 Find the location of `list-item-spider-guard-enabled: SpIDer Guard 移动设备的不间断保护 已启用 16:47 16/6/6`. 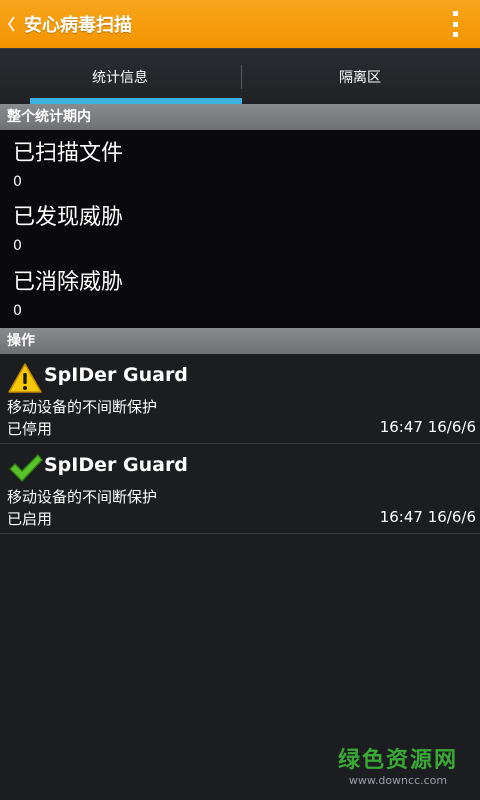

list-item-spider-guard-enabled: SpIDer Guard 移动设备的不间断保护 已启用 16:47 16/6/6 is located at coordinates (240, 489).